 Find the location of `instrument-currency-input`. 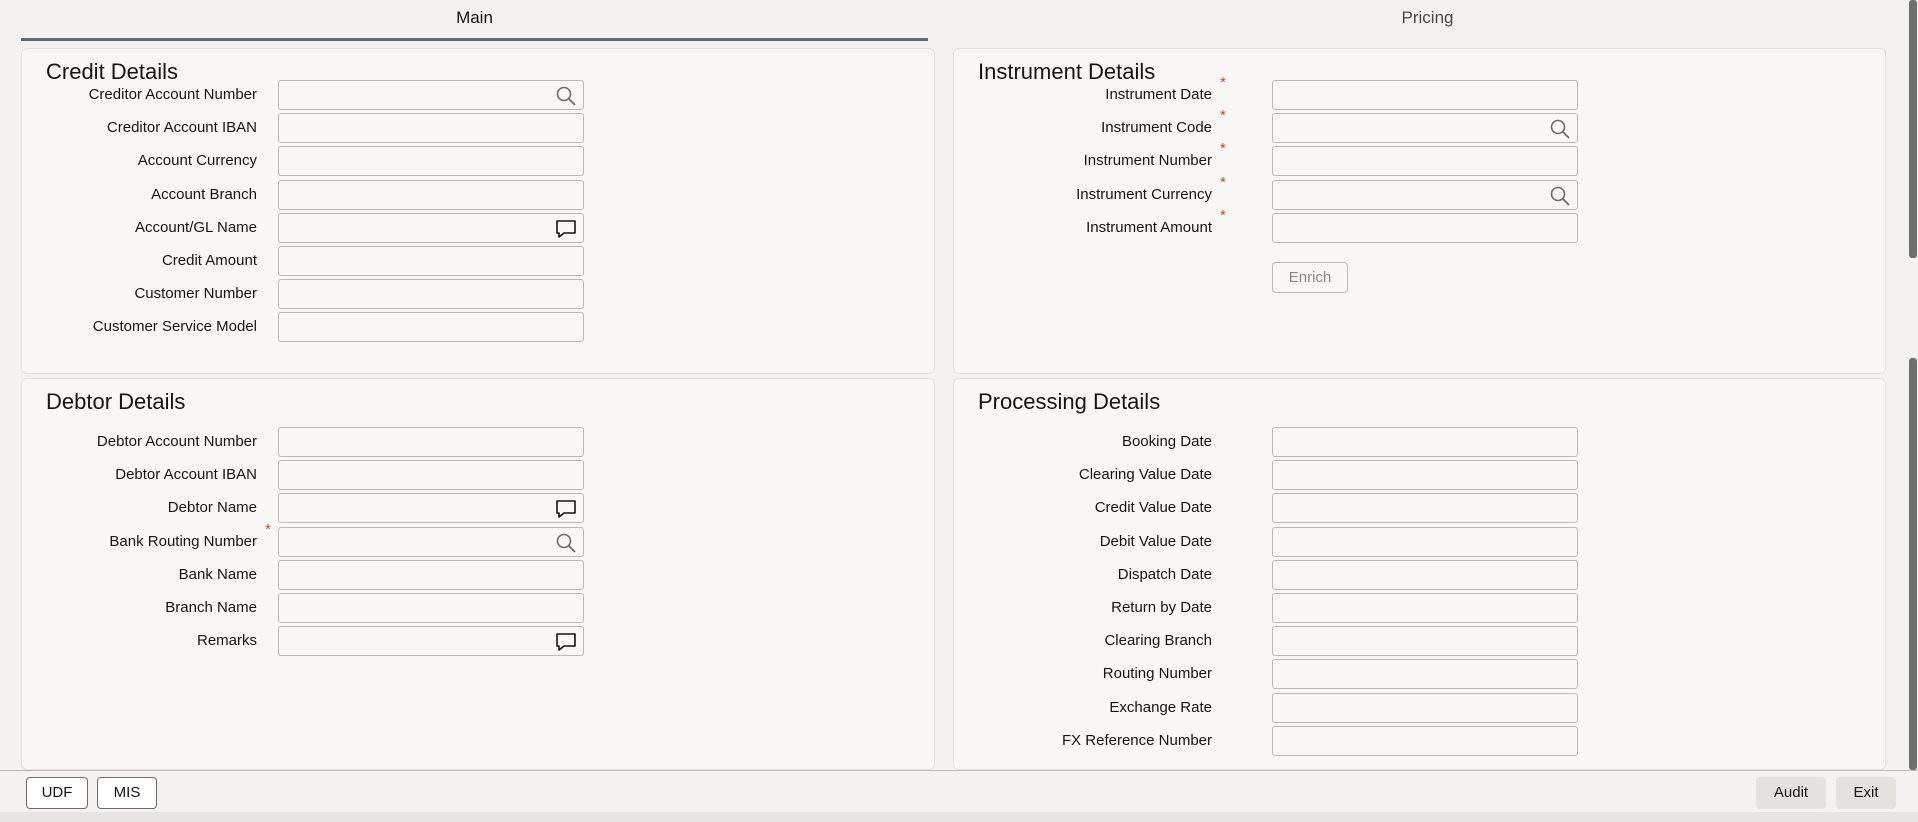

instrument-currency-input is located at coordinates (1425, 195).